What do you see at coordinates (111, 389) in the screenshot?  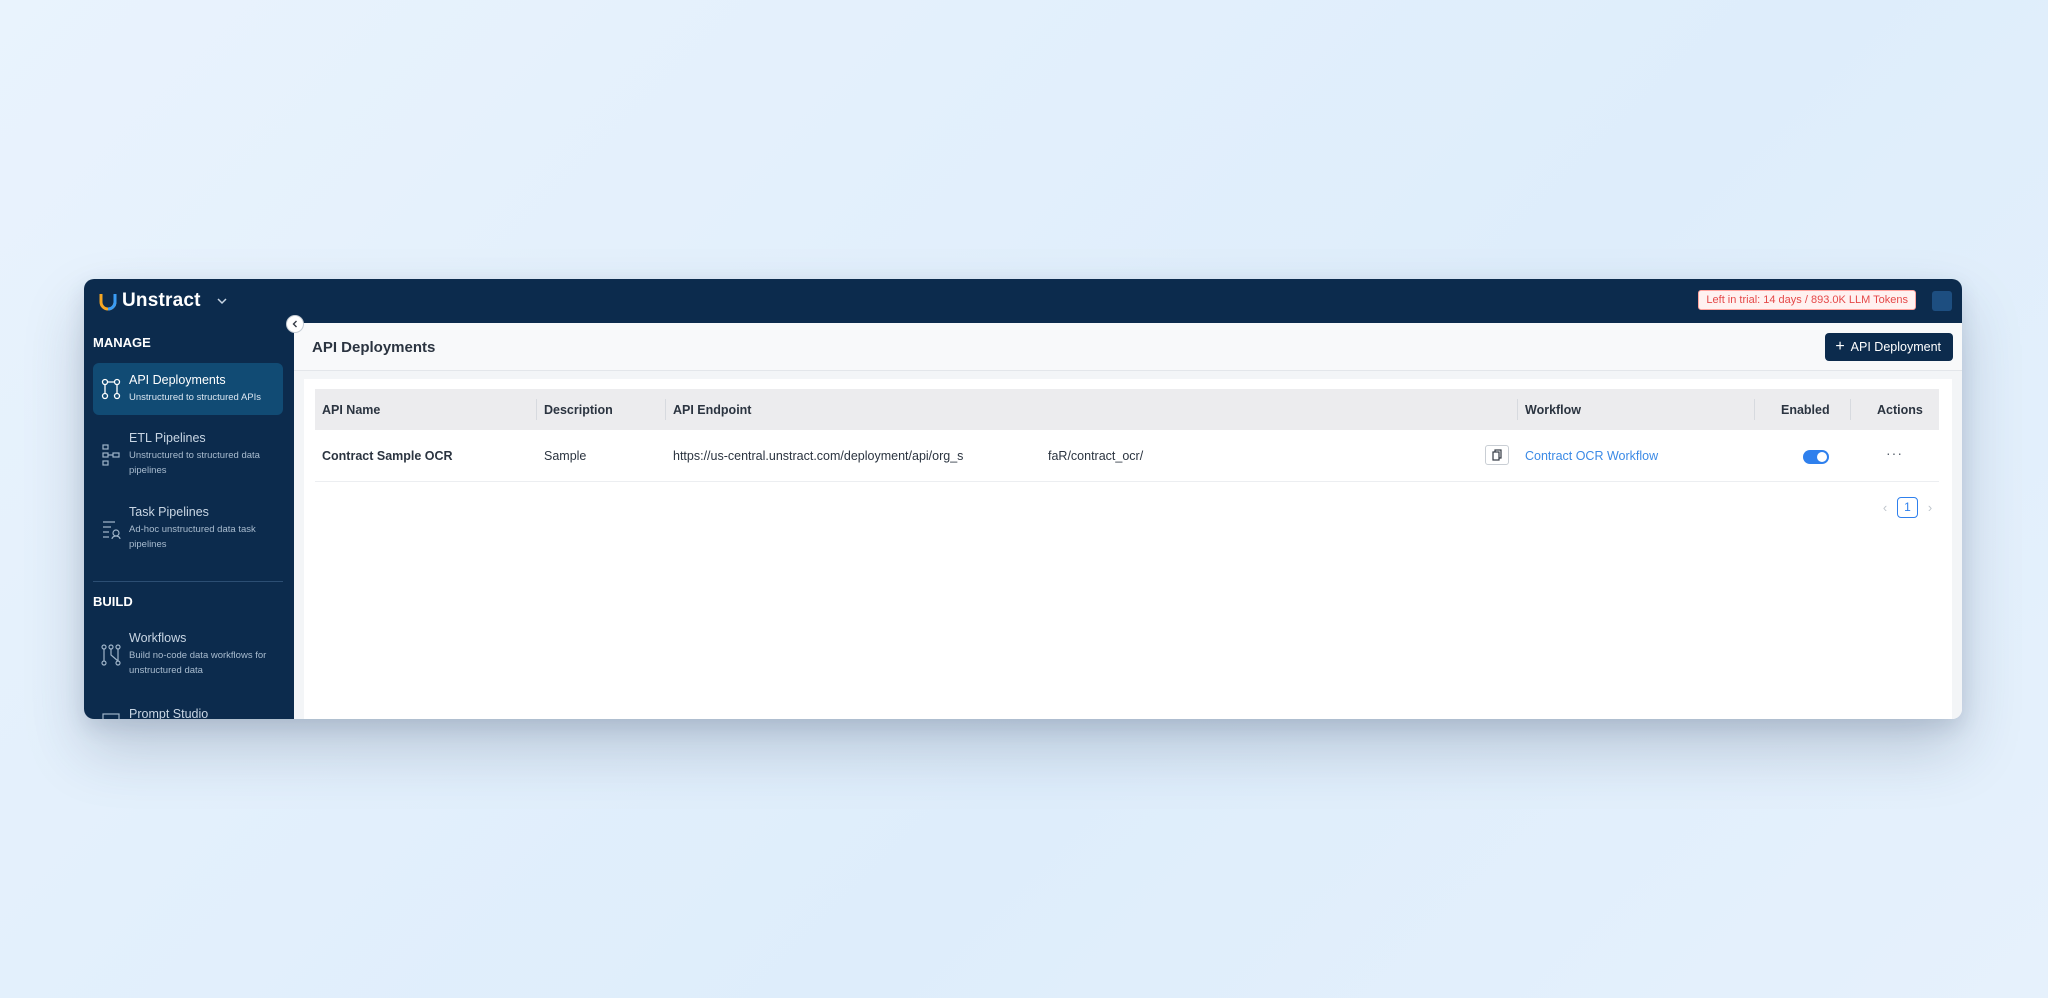 I see `api-deployments-icon` at bounding box center [111, 389].